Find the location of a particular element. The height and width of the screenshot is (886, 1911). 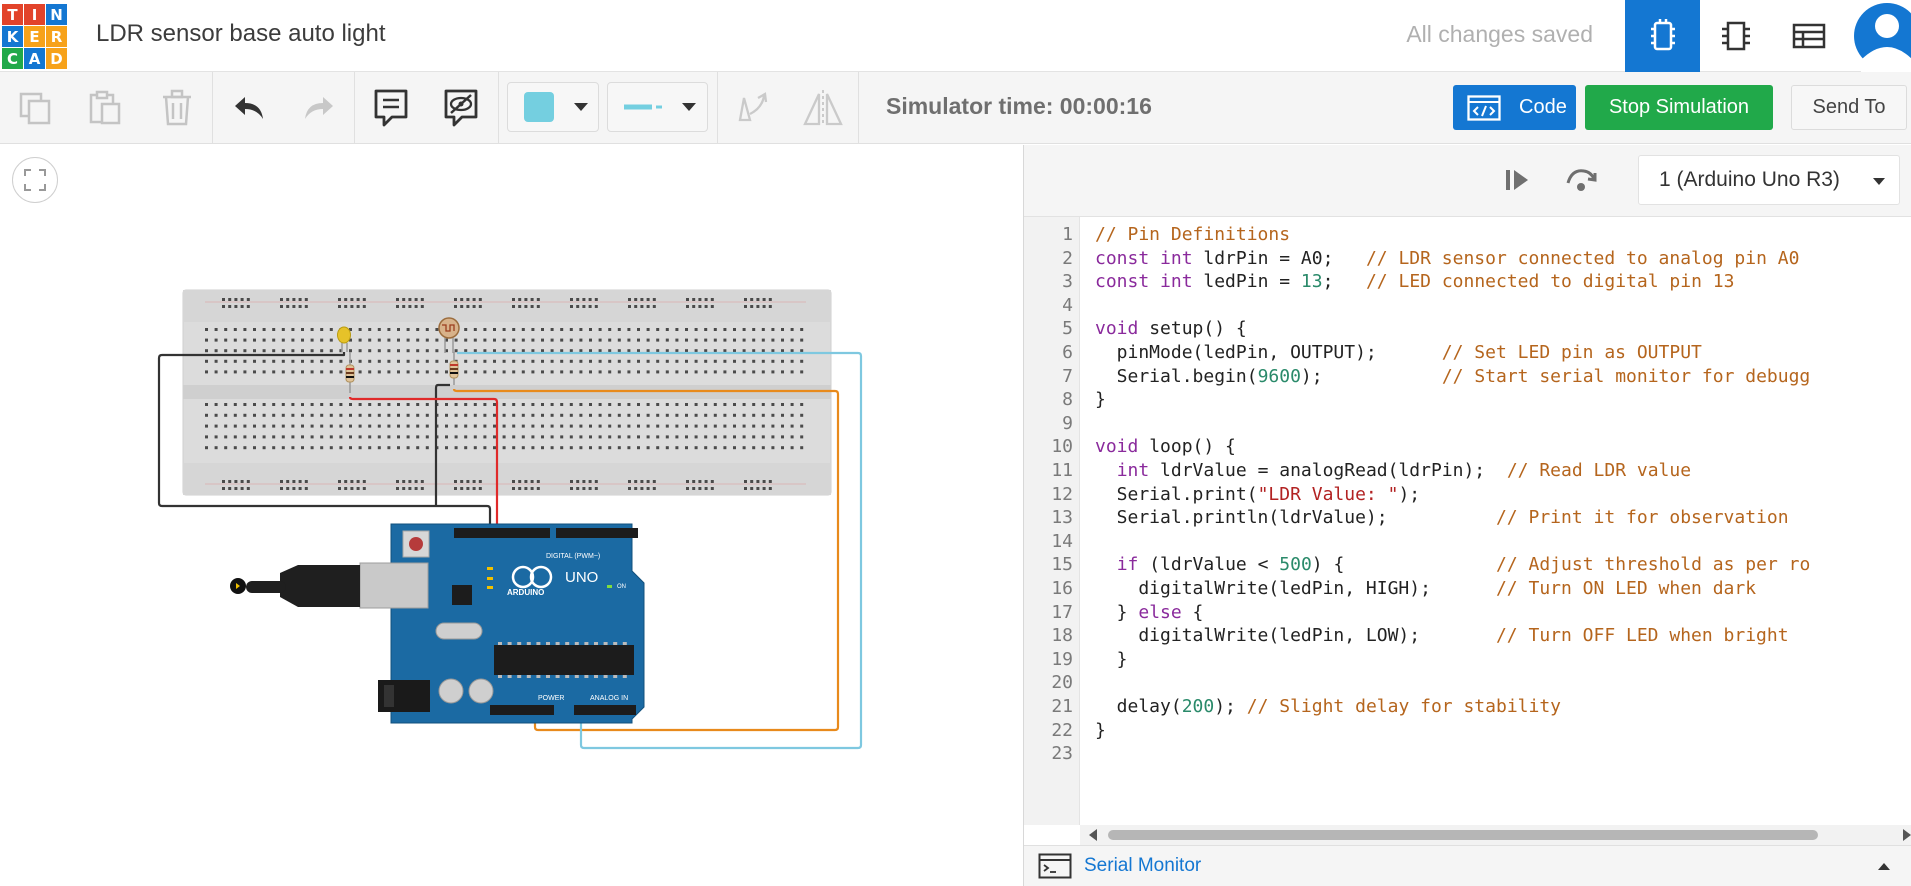

line-number: 12 is located at coordinates (1062, 494).